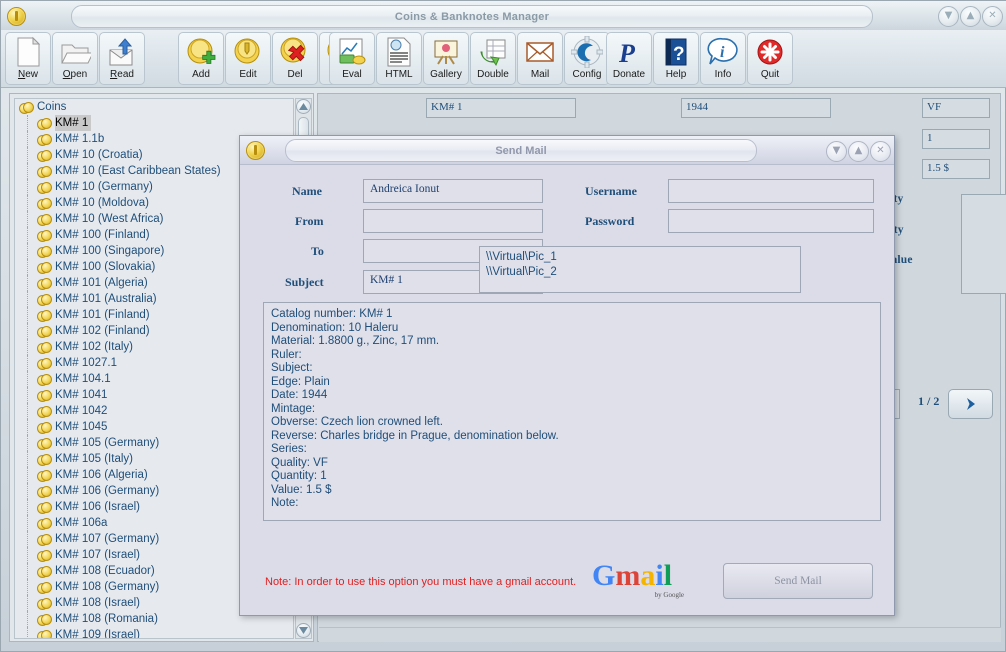 This screenshot has height=652, width=1006. I want to click on minimize-button: ▼, so click(948, 16).